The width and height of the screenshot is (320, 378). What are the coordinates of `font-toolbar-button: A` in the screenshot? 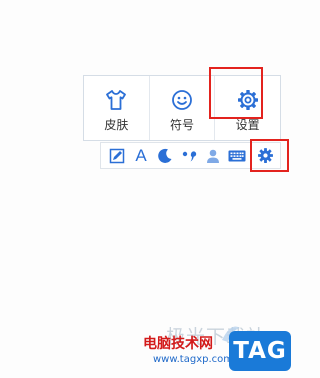 It's located at (141, 156).